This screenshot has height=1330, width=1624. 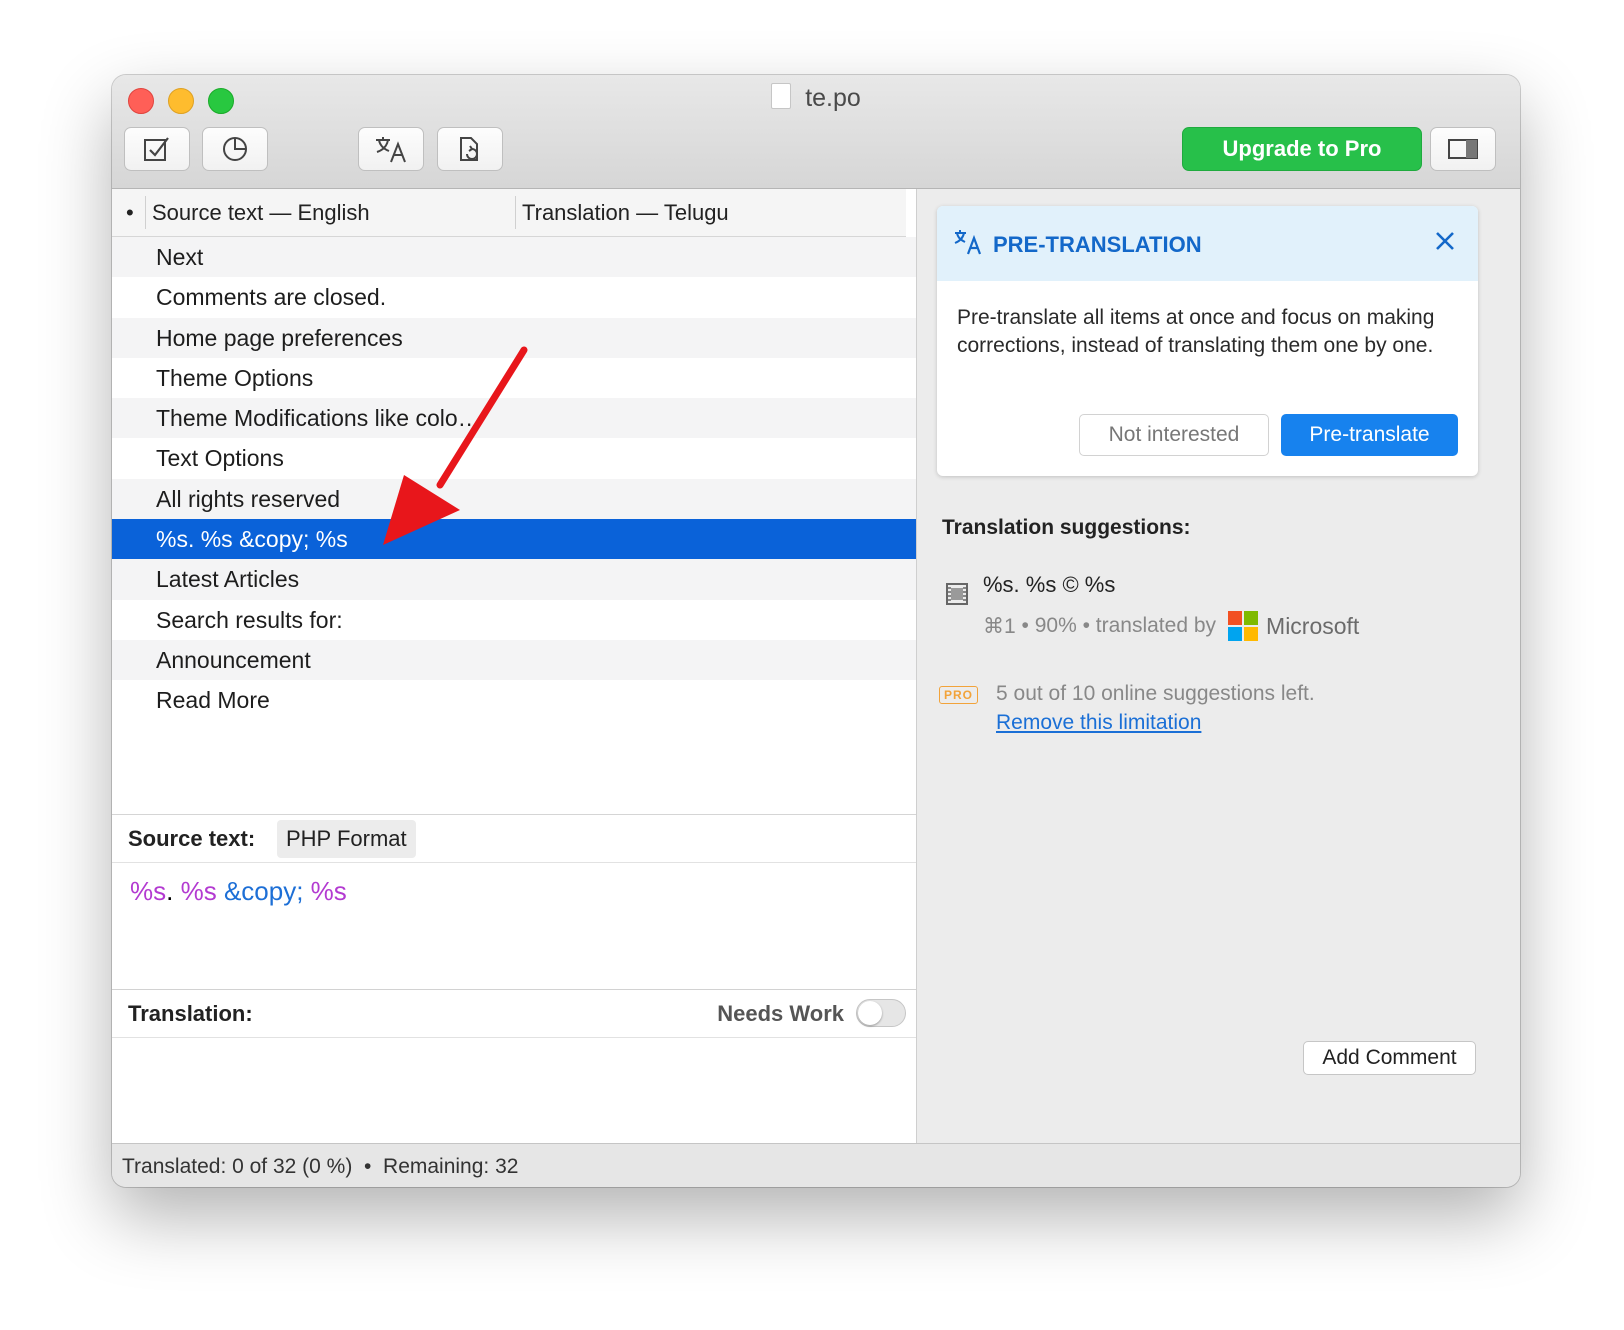 I want to click on window-title: te.po, so click(x=816, y=98).